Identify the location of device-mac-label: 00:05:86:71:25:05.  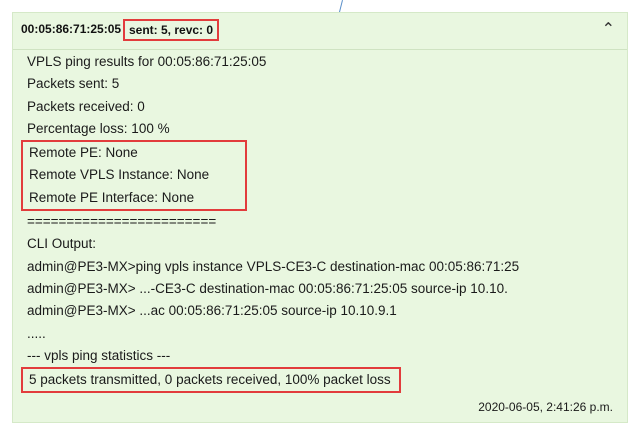
(71, 29).